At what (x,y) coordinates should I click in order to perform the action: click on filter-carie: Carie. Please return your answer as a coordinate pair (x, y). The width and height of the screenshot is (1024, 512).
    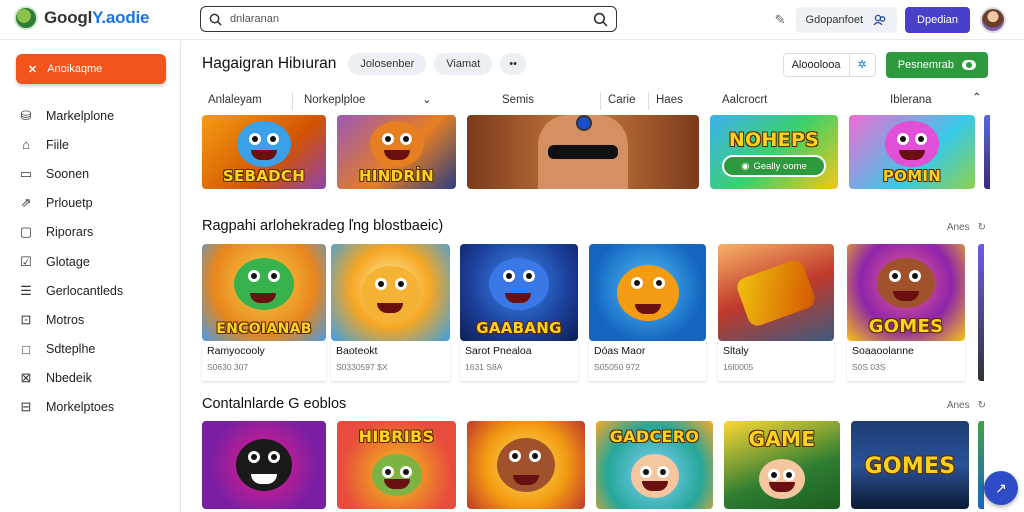
    Looking at the image, I should click on (621, 100).